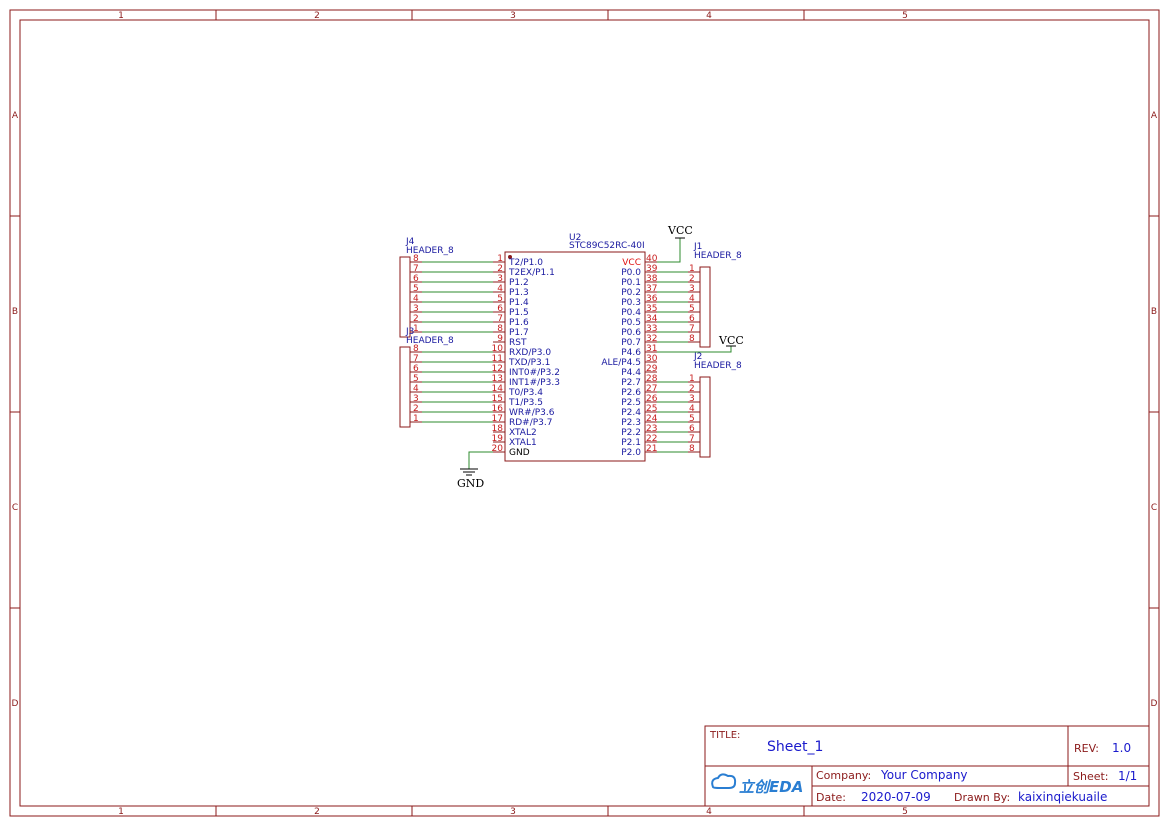 This screenshot has height=826, width=1169. What do you see at coordinates (500, 319) in the screenshot?
I see `u2-pin-number: 7` at bounding box center [500, 319].